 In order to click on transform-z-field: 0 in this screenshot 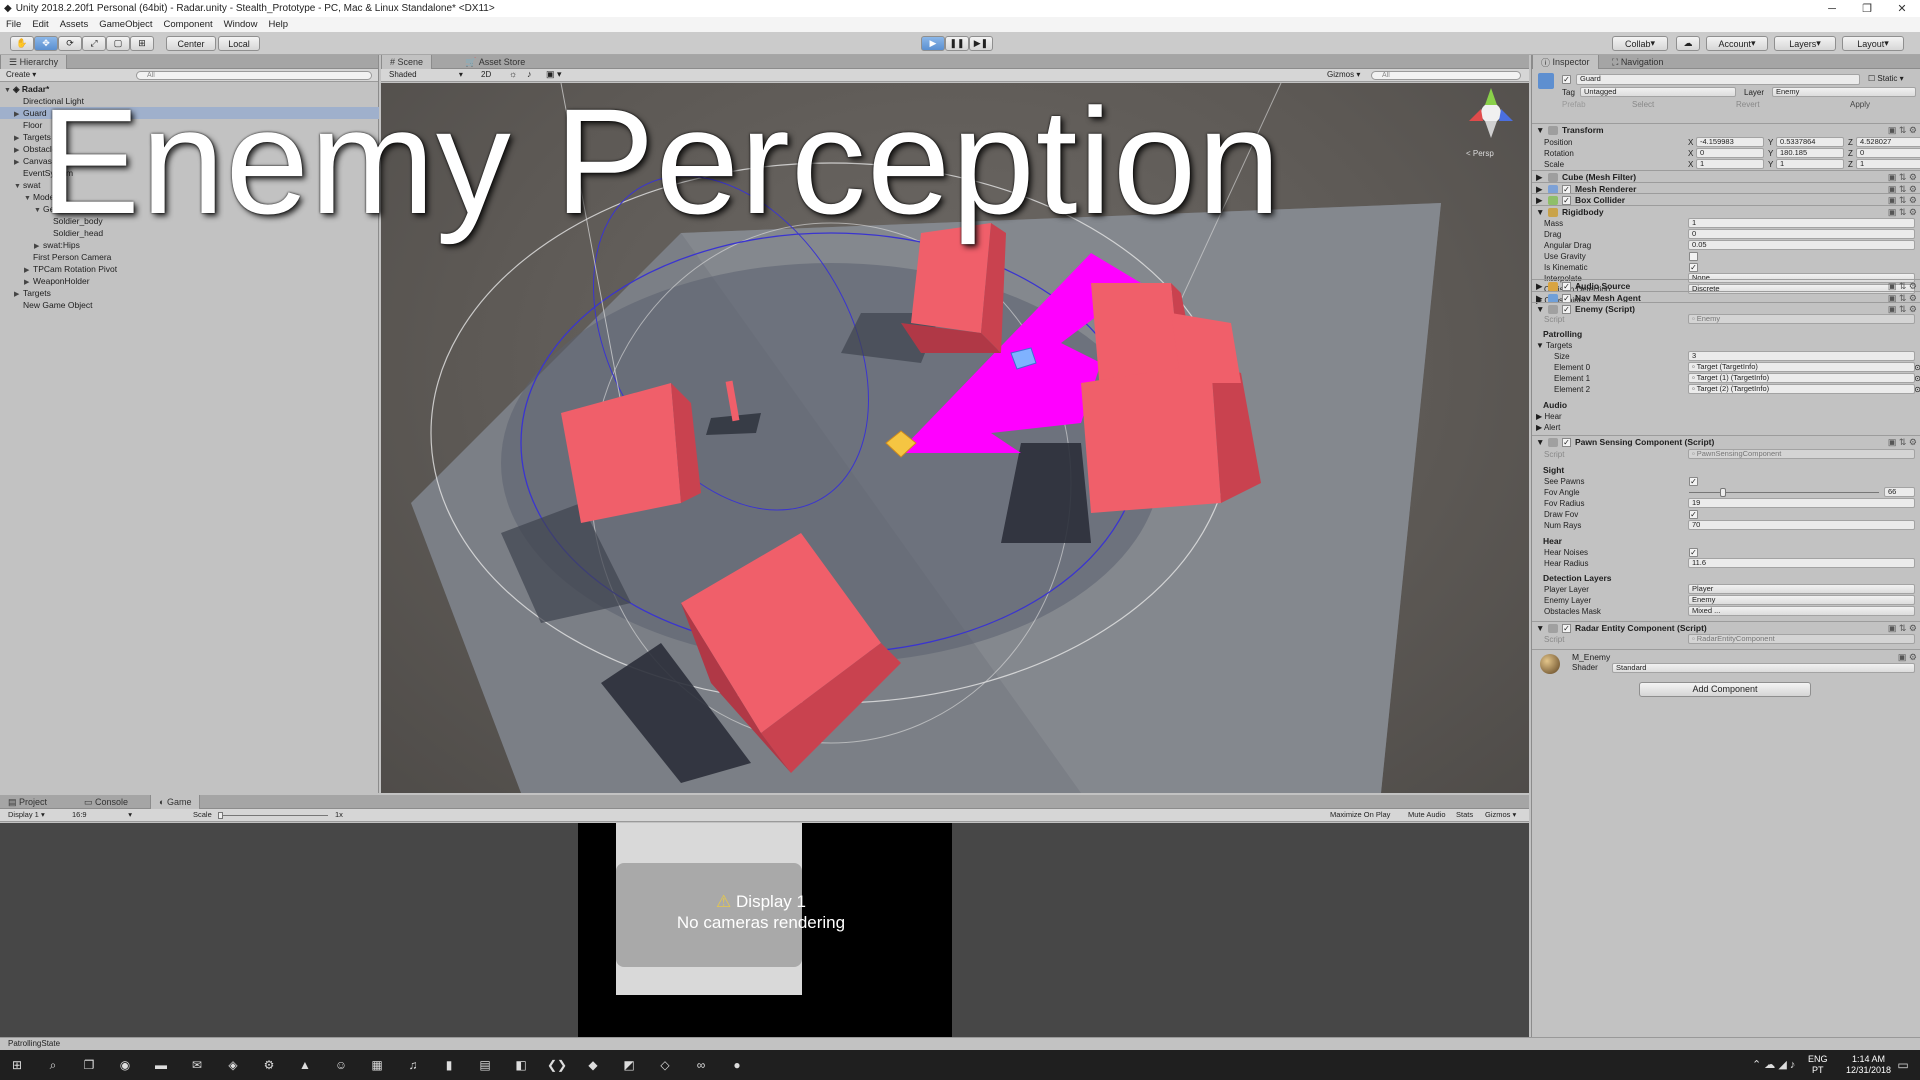, I will do `click(1888, 153)`.